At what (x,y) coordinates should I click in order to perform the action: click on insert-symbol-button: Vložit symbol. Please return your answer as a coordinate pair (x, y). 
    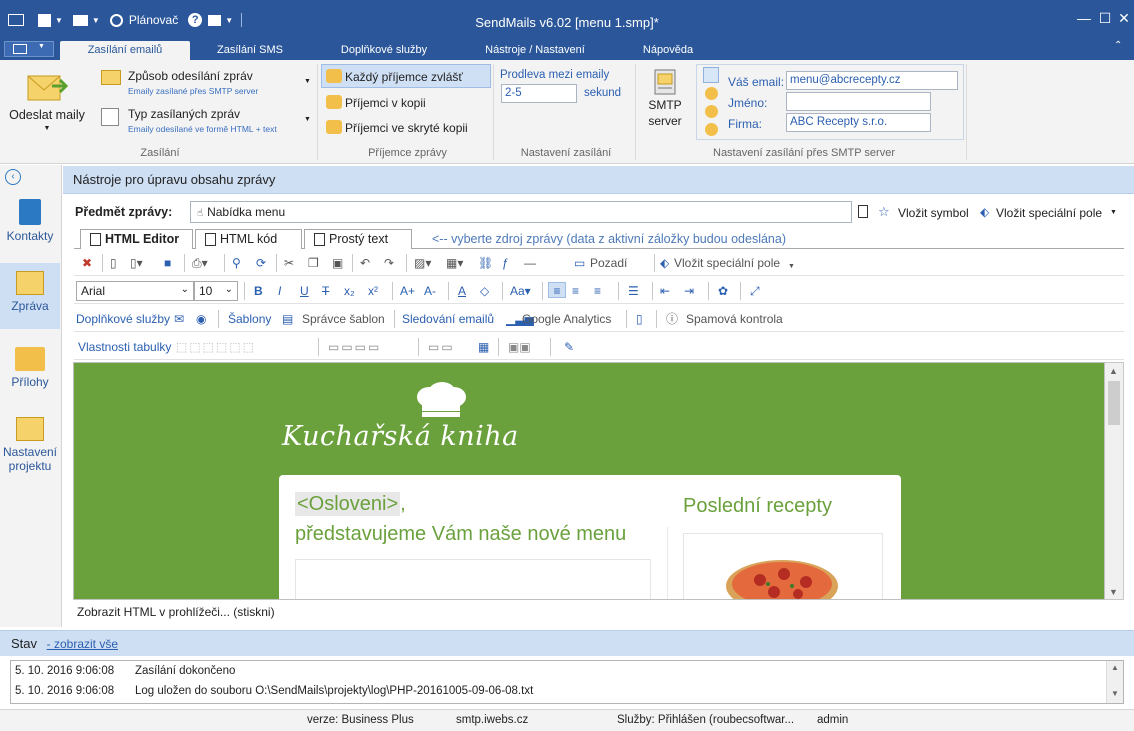
    Looking at the image, I should click on (933, 213).